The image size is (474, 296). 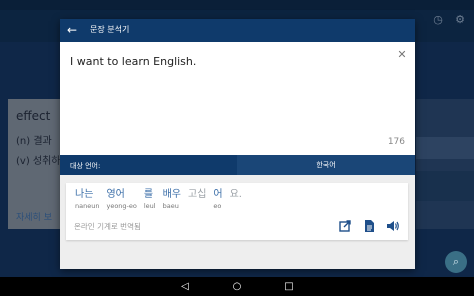 I want to click on speaker-icon, so click(x=393, y=226).